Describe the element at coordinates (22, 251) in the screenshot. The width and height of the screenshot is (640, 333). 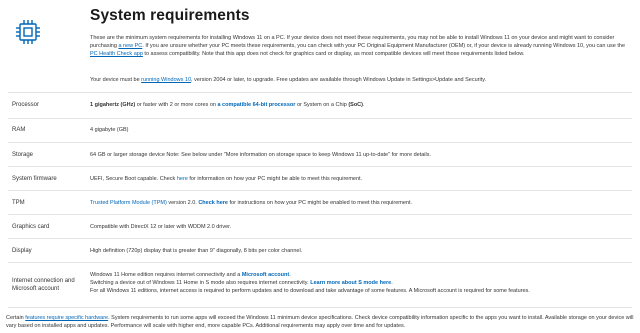
I see `spec-label: Display` at that location.